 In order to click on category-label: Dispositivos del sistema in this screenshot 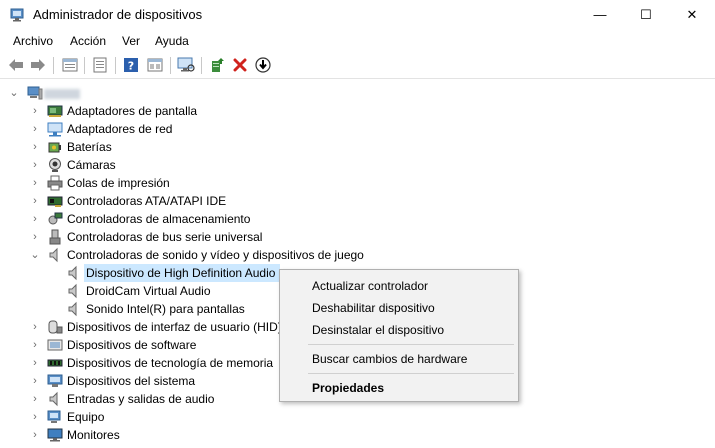, I will do `click(131, 381)`.